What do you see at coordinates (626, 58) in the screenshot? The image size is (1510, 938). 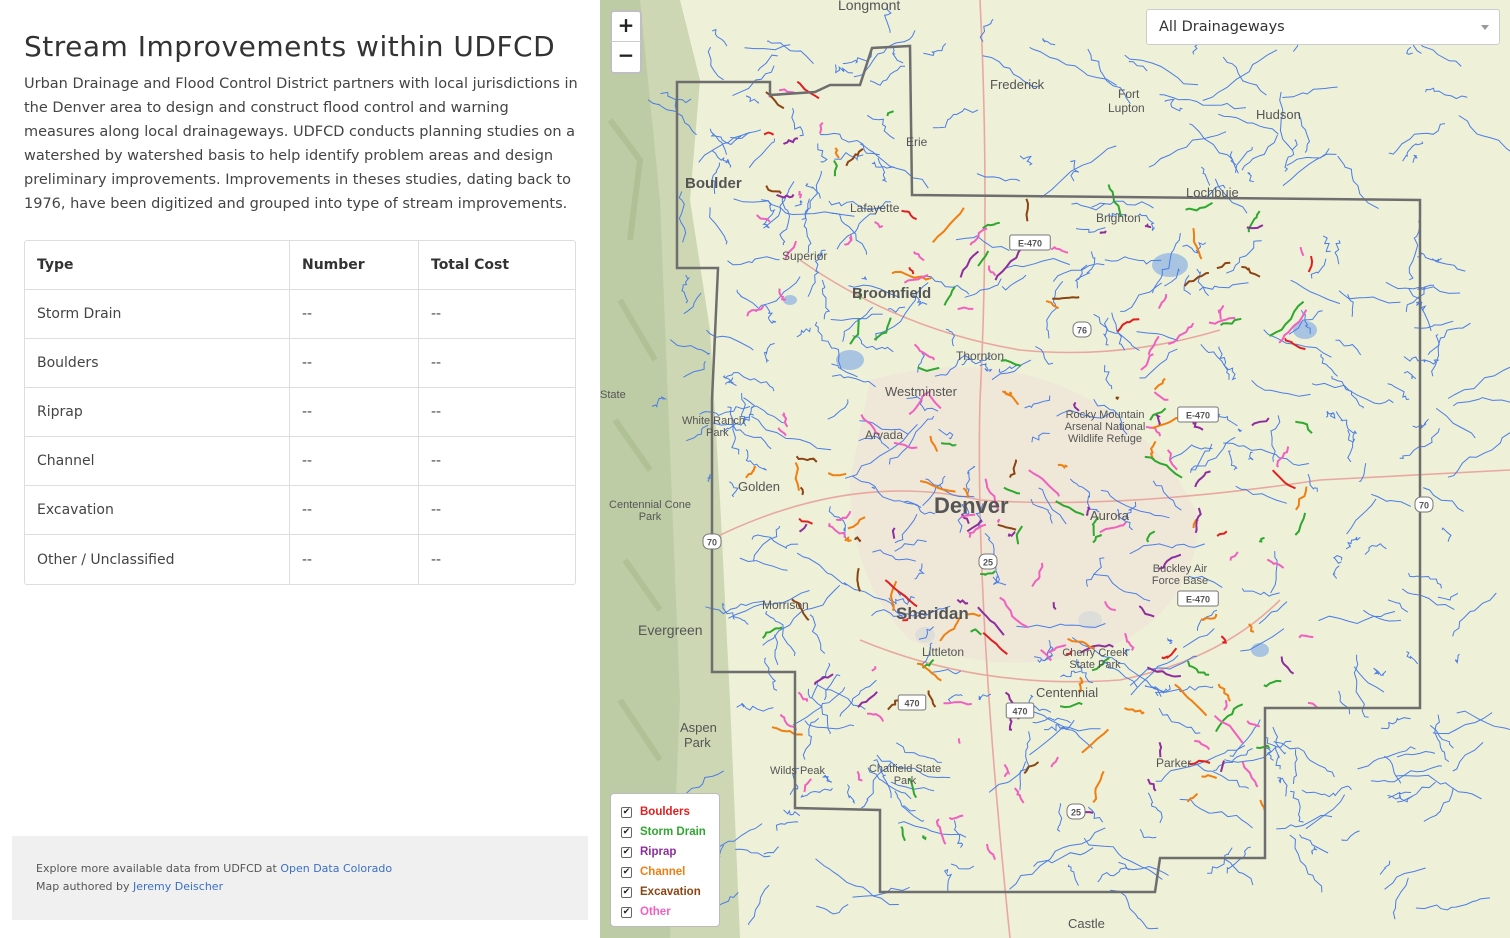 I see `zoom-out-button: −` at bounding box center [626, 58].